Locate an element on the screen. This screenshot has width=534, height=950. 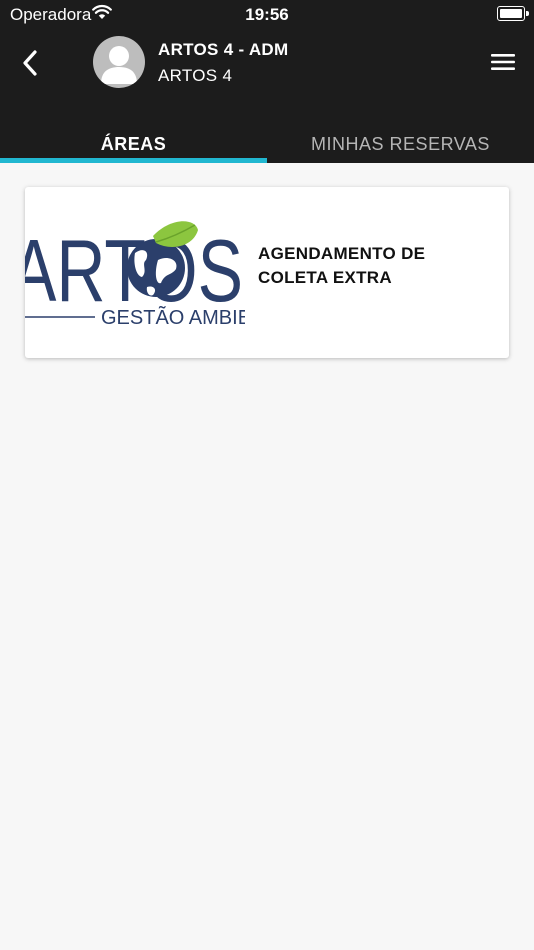
avatar is located at coordinates (119, 62).